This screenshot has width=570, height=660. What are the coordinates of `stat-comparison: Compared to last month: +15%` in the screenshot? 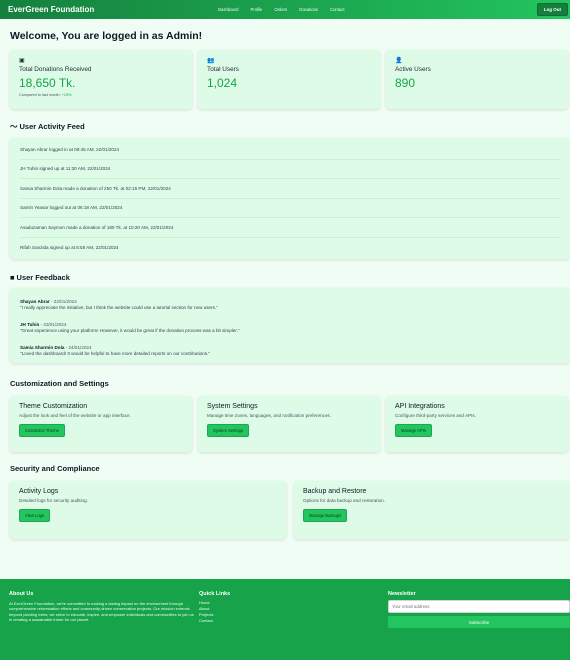 It's located at (101, 95).